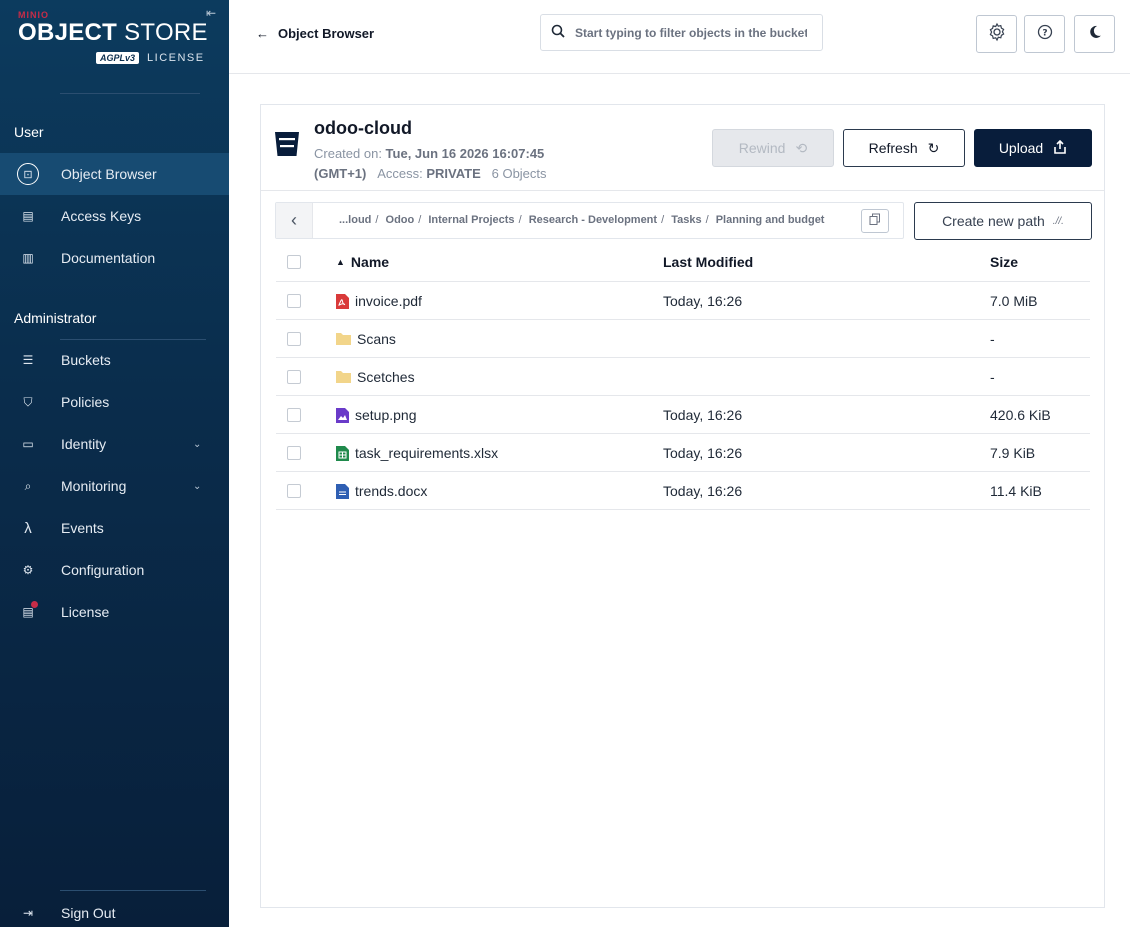 The height and width of the screenshot is (927, 1130). What do you see at coordinates (683, 339) in the screenshot?
I see `table-row: Scans -` at bounding box center [683, 339].